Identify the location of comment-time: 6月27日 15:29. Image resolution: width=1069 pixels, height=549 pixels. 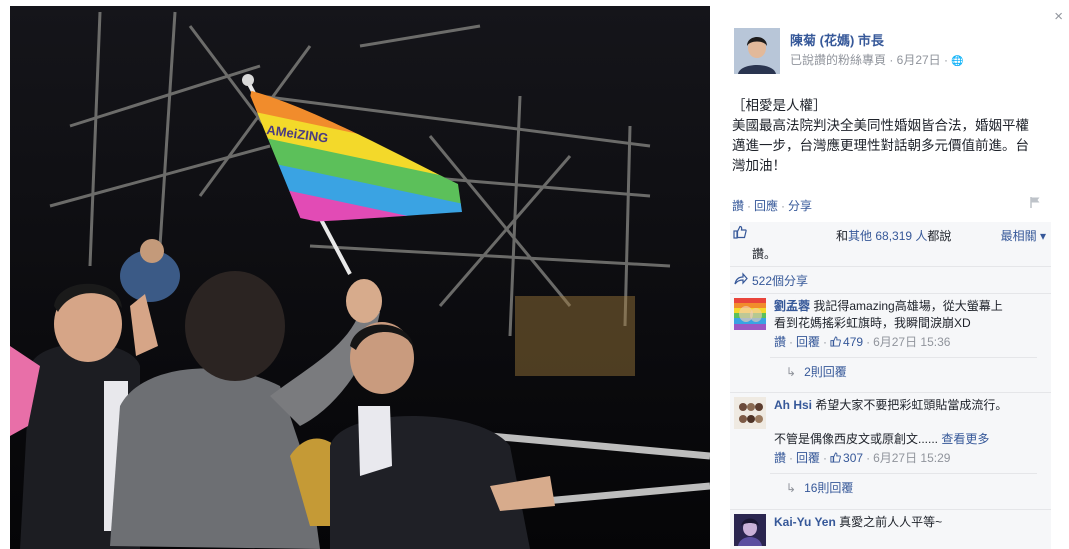
(911, 458).